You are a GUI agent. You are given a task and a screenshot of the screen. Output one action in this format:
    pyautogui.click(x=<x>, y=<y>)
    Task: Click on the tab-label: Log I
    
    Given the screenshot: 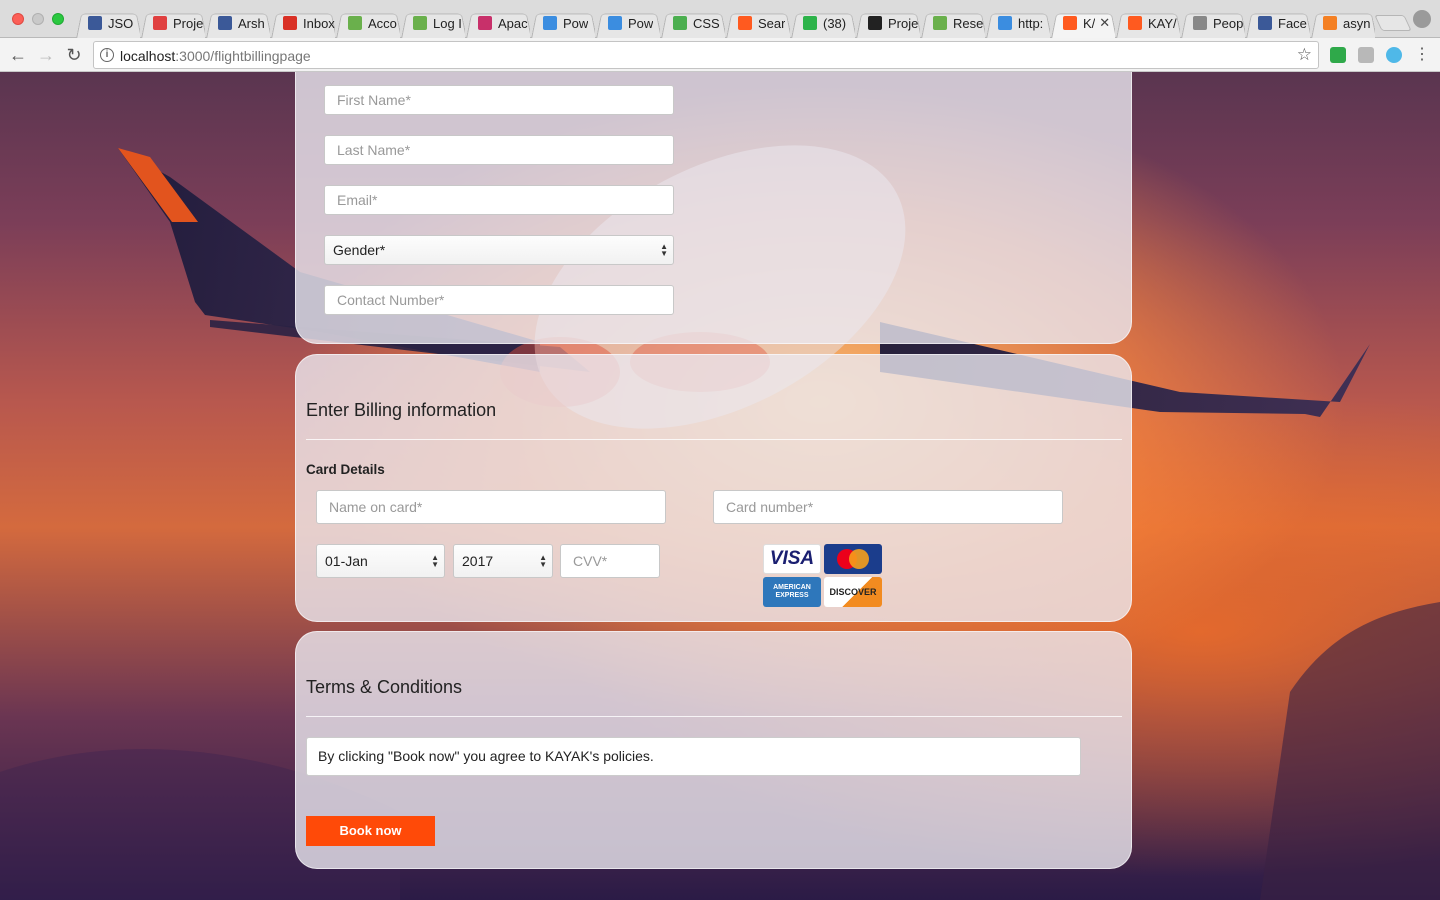 What is the action you would take?
    pyautogui.click(x=447, y=23)
    